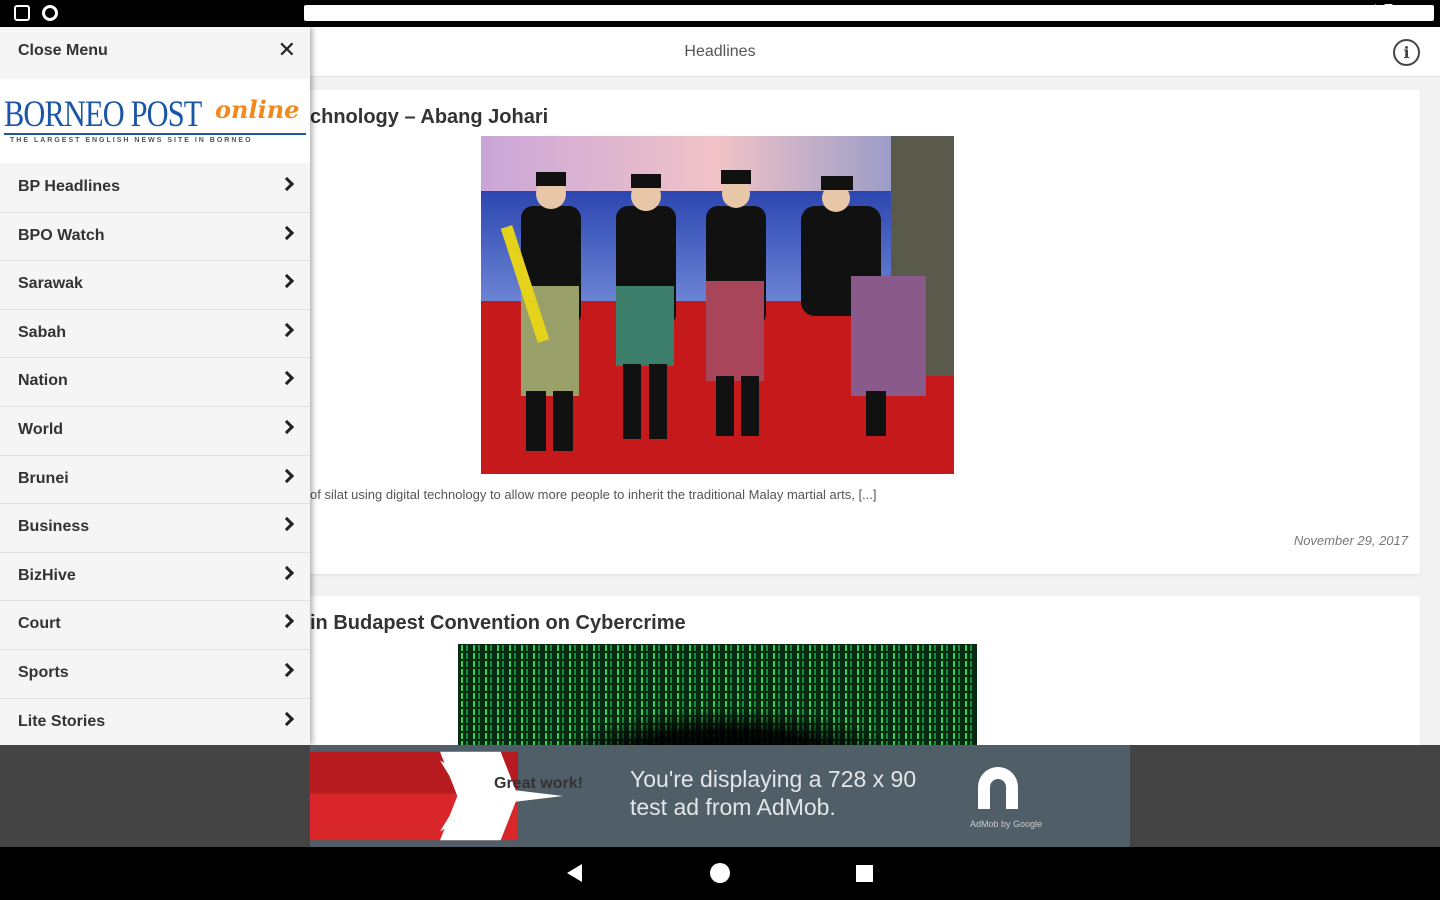 The width and height of the screenshot is (1440, 900). Describe the element at coordinates (155, 431) in the screenshot. I see `menu-item-world: World` at that location.